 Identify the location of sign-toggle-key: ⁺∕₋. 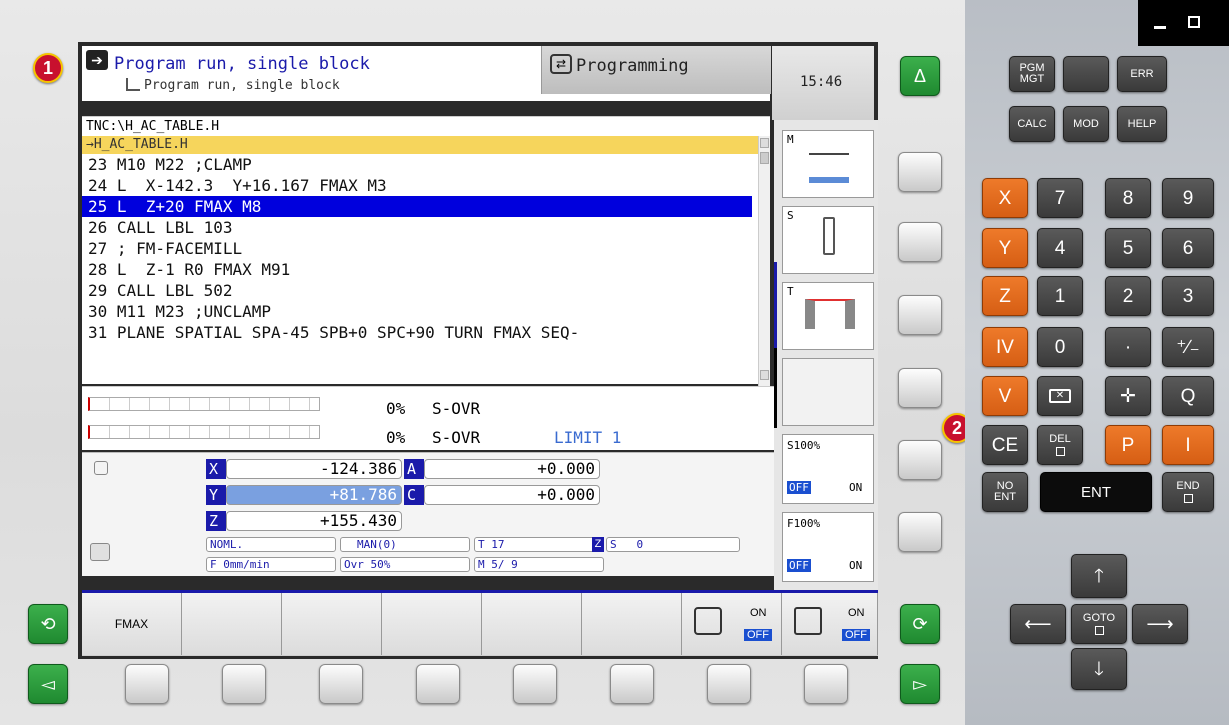
(1188, 347).